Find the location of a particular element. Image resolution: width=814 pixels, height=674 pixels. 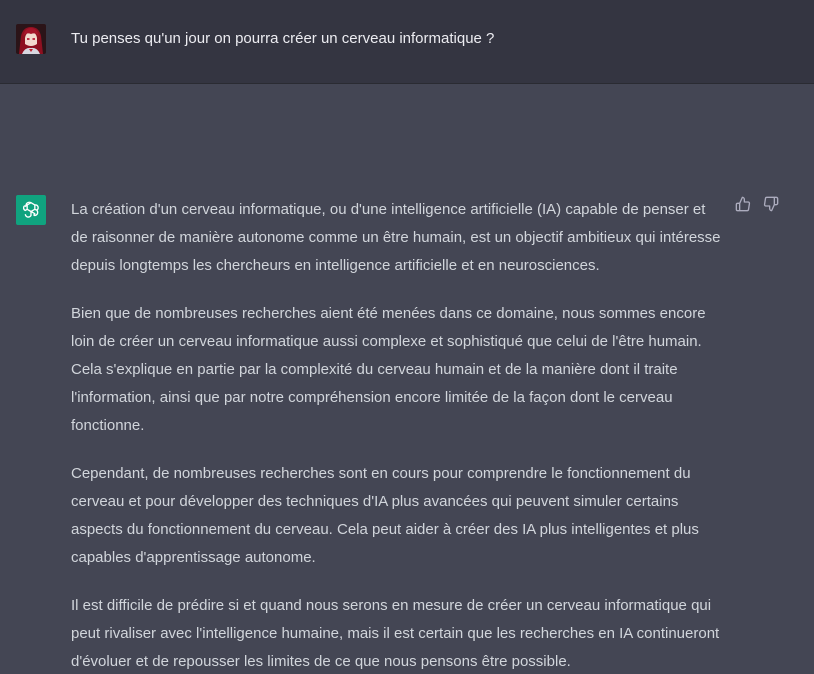

feedback-buttons is located at coordinates (757, 204).